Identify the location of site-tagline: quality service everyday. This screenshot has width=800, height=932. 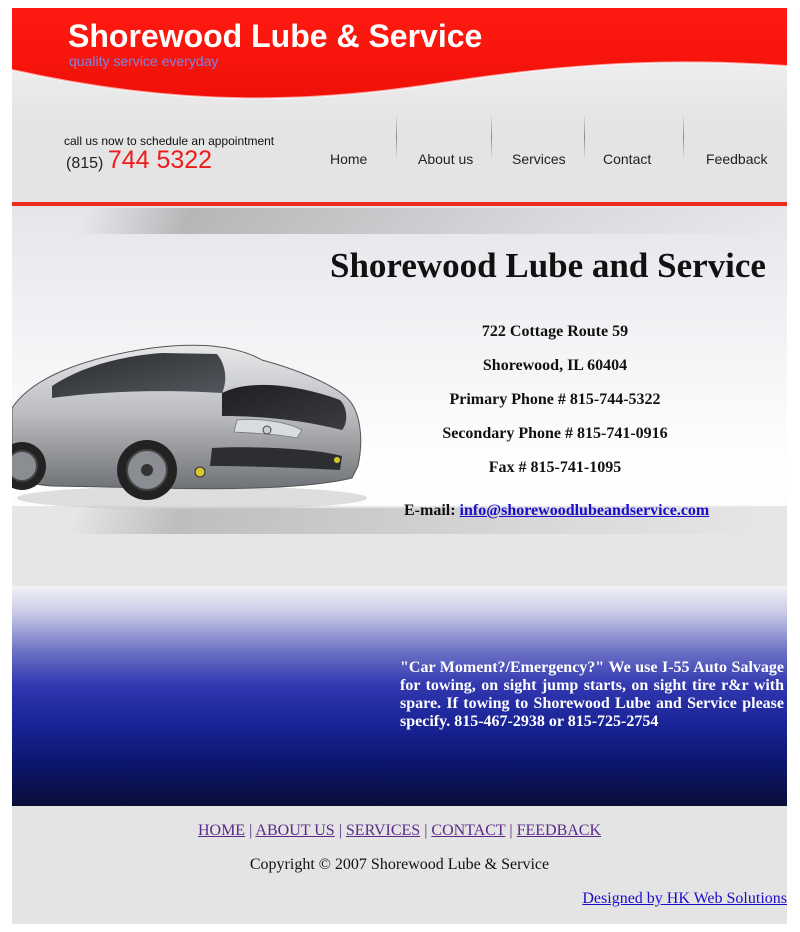
(144, 61).